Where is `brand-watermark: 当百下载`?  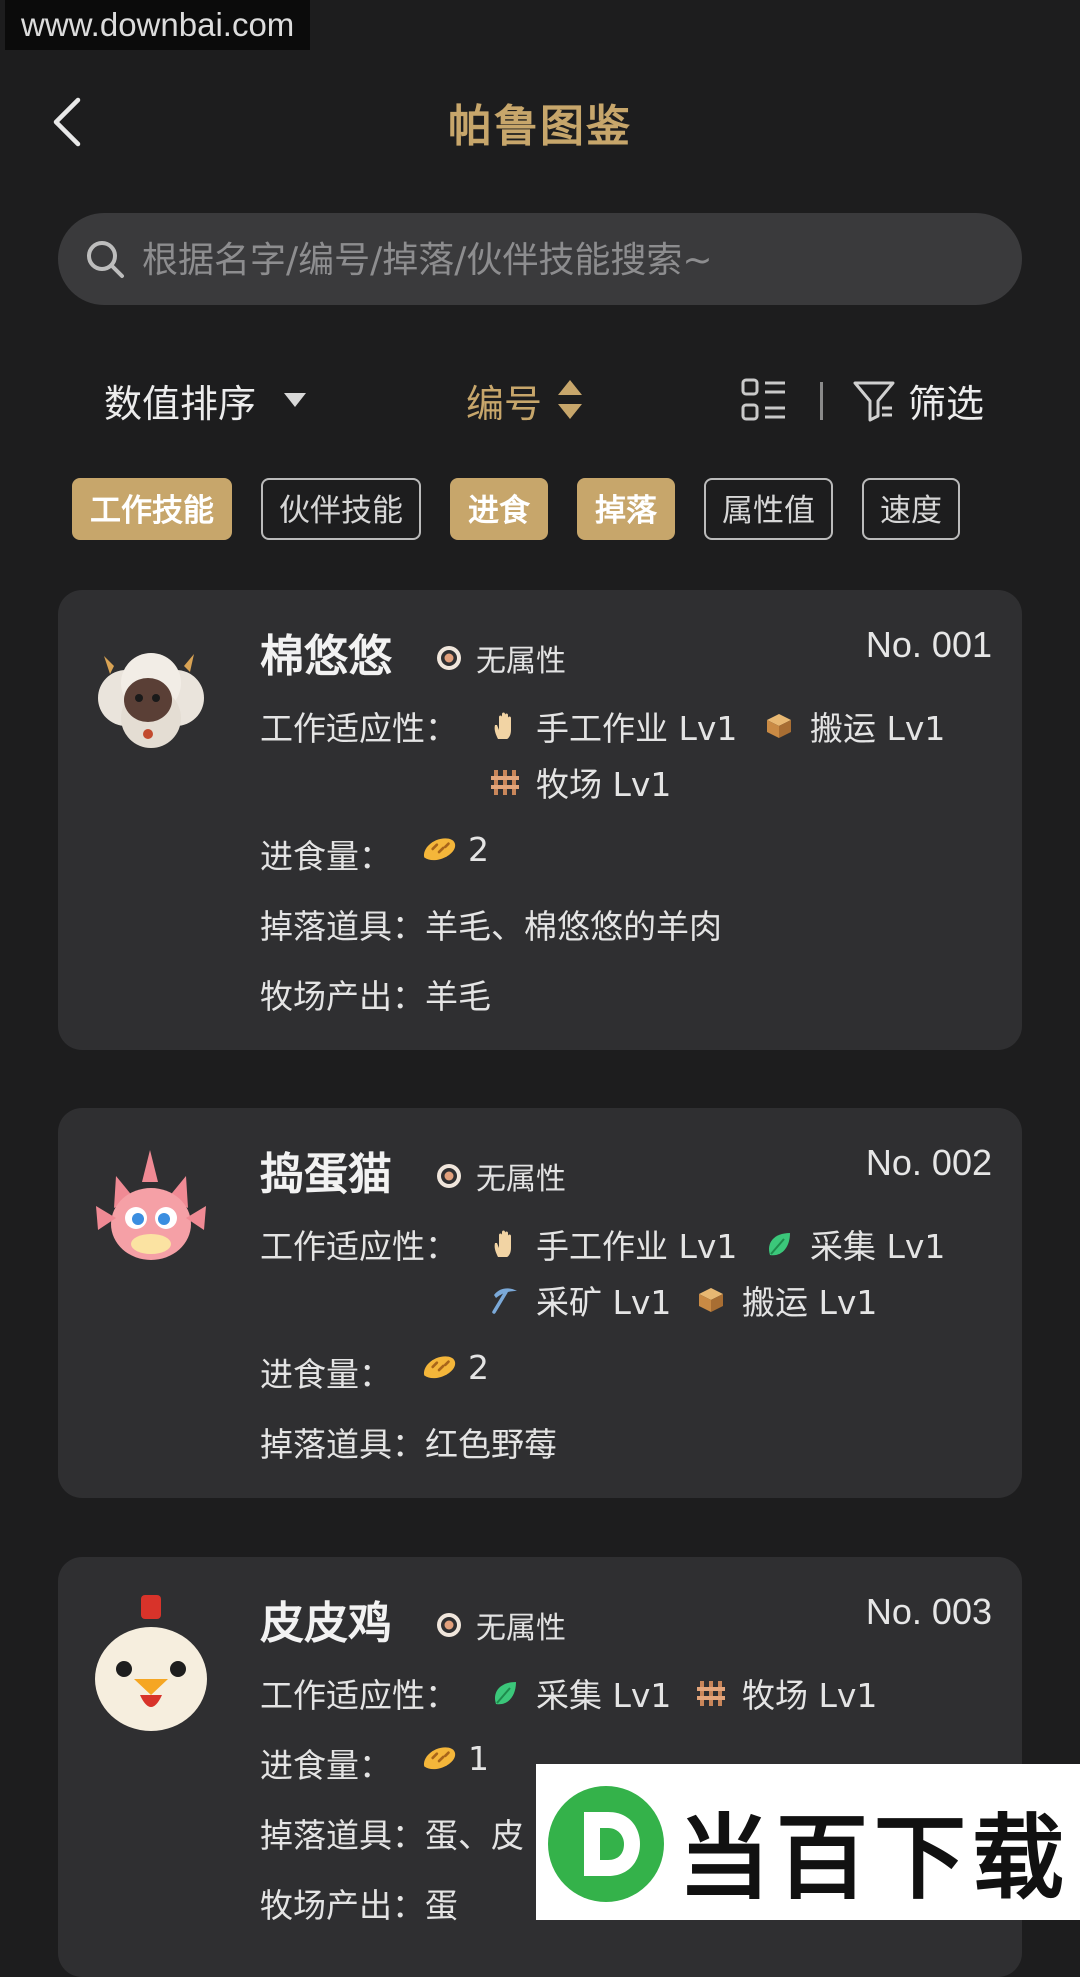
brand-watermark: 当百下载 is located at coordinates (808, 1842).